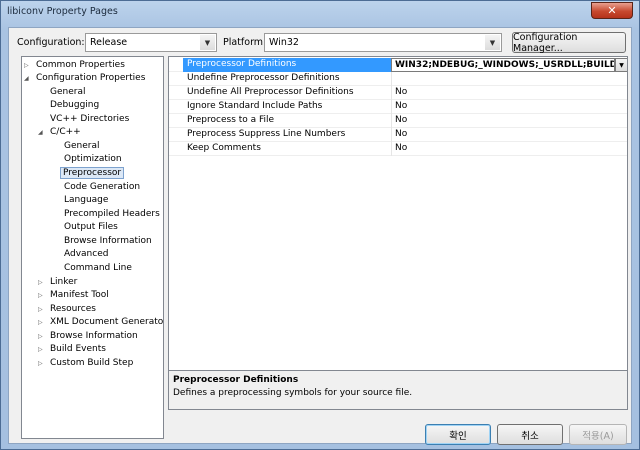  What do you see at coordinates (91, 227) in the screenshot?
I see `tree-item-output-files: Output Files` at bounding box center [91, 227].